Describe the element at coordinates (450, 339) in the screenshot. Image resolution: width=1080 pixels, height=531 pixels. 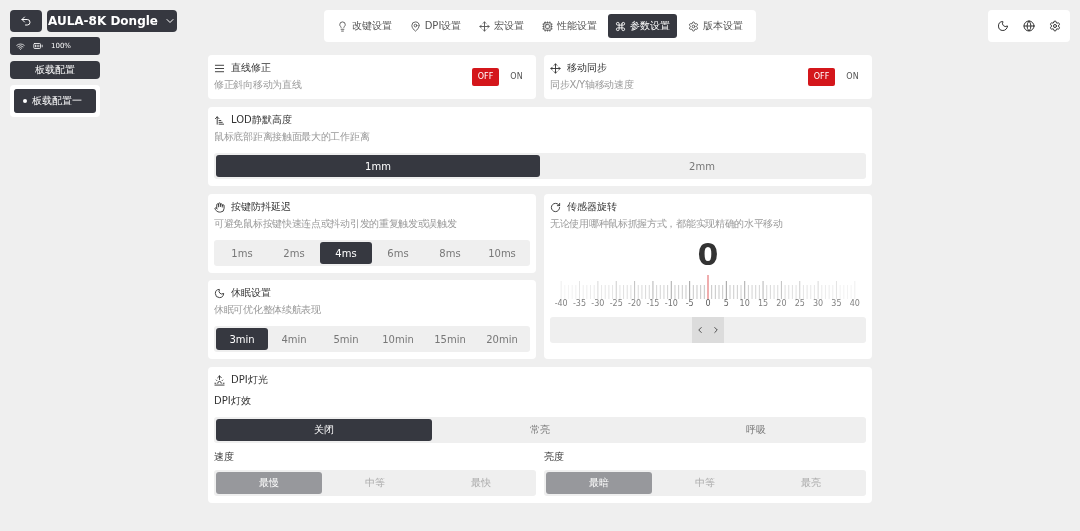
I see `option-button: 15min` at that location.